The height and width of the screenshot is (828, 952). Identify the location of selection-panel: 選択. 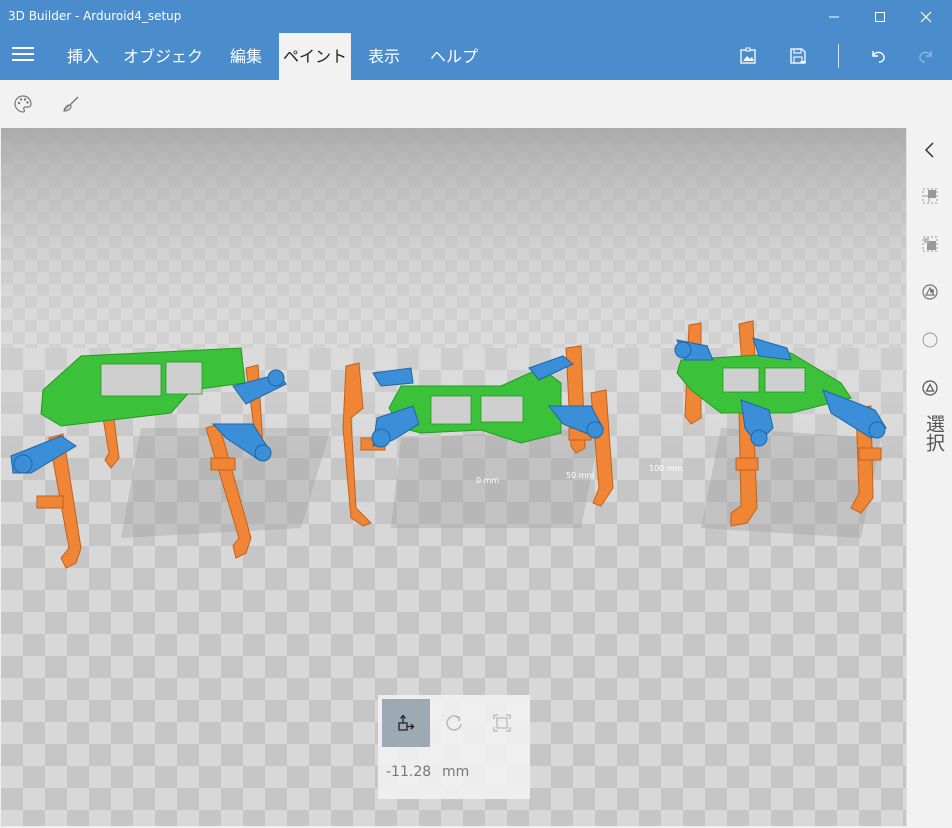
(929, 478).